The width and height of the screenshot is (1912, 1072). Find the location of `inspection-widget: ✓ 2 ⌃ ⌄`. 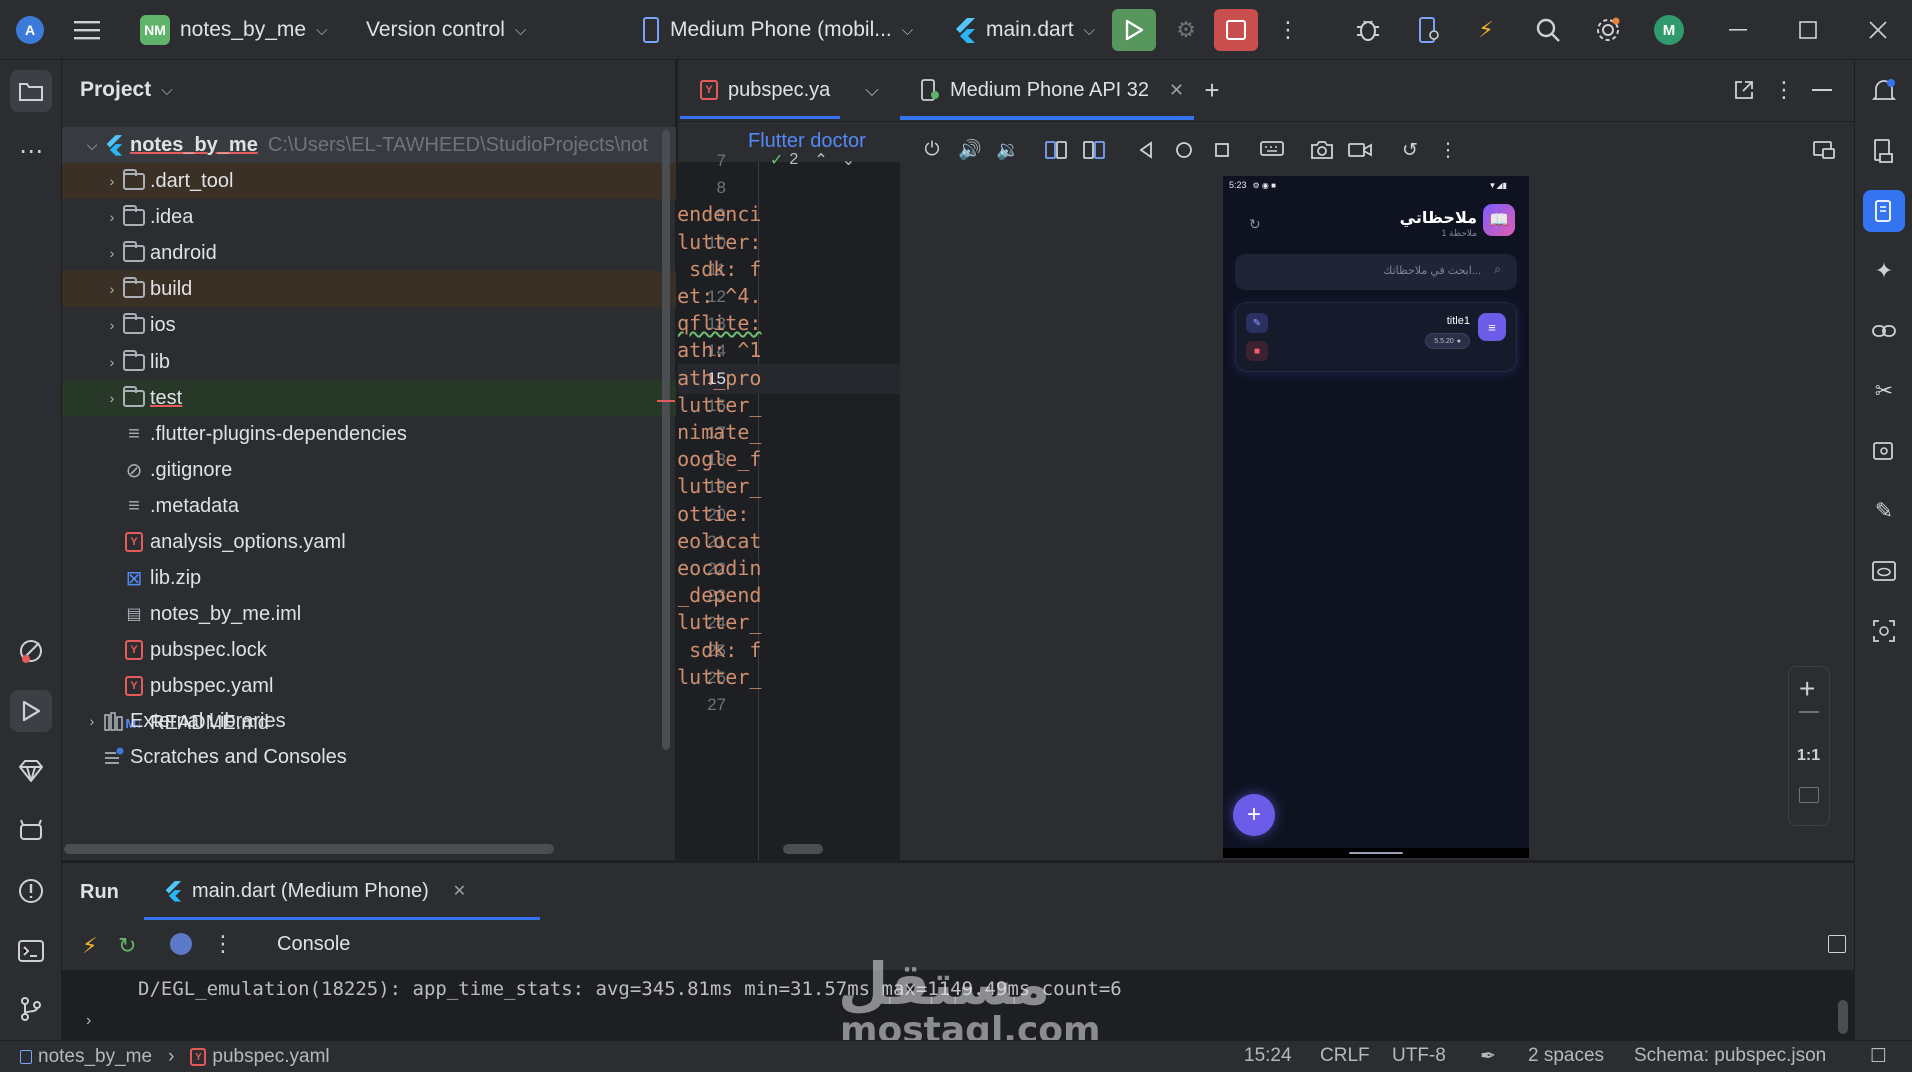

inspection-widget: ✓ 2 ⌃ ⌄ is located at coordinates (812, 160).